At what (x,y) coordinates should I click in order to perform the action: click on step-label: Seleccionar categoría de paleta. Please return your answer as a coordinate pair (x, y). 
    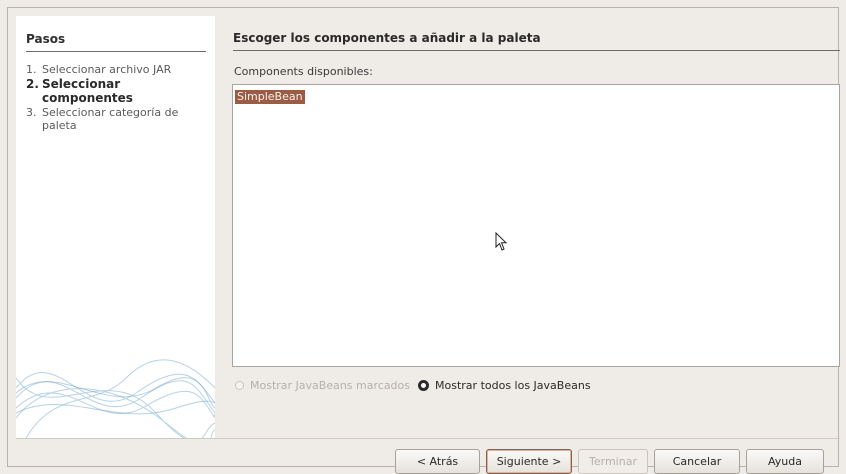
    Looking at the image, I should click on (110, 119).